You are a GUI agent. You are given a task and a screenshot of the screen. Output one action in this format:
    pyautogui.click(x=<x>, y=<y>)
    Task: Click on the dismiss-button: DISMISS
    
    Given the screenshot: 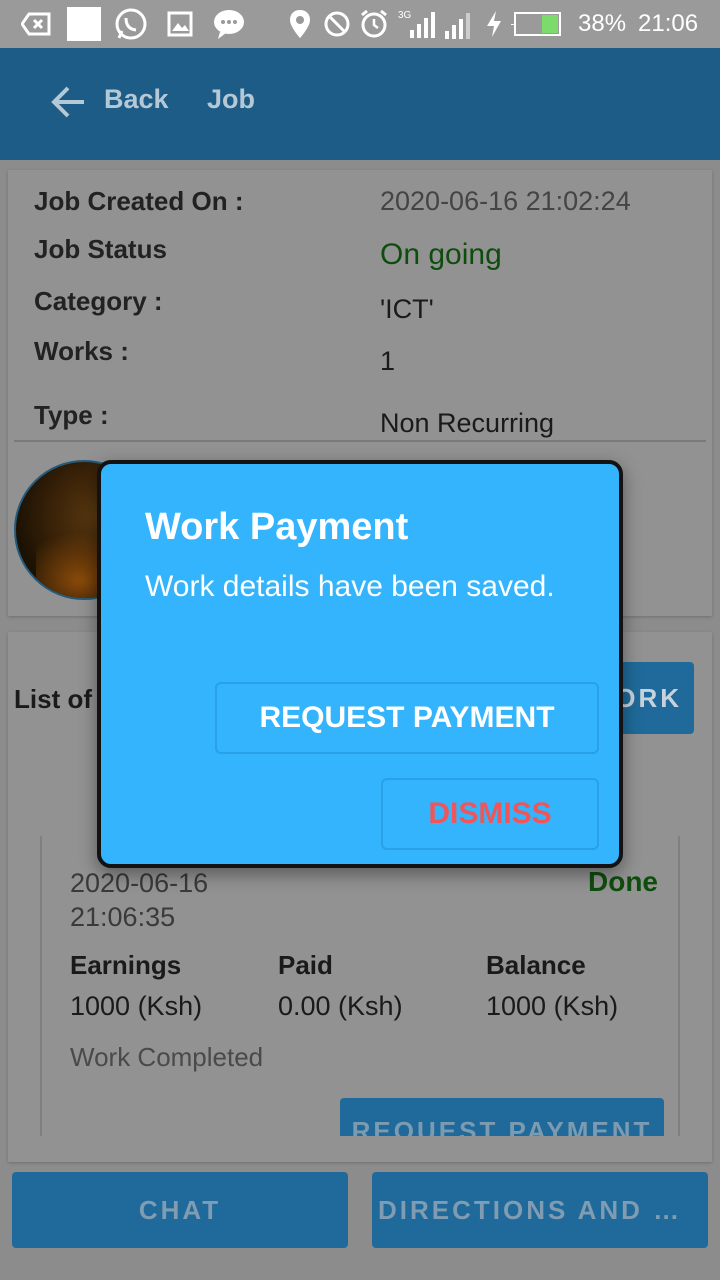 What is the action you would take?
    pyautogui.click(x=490, y=814)
    